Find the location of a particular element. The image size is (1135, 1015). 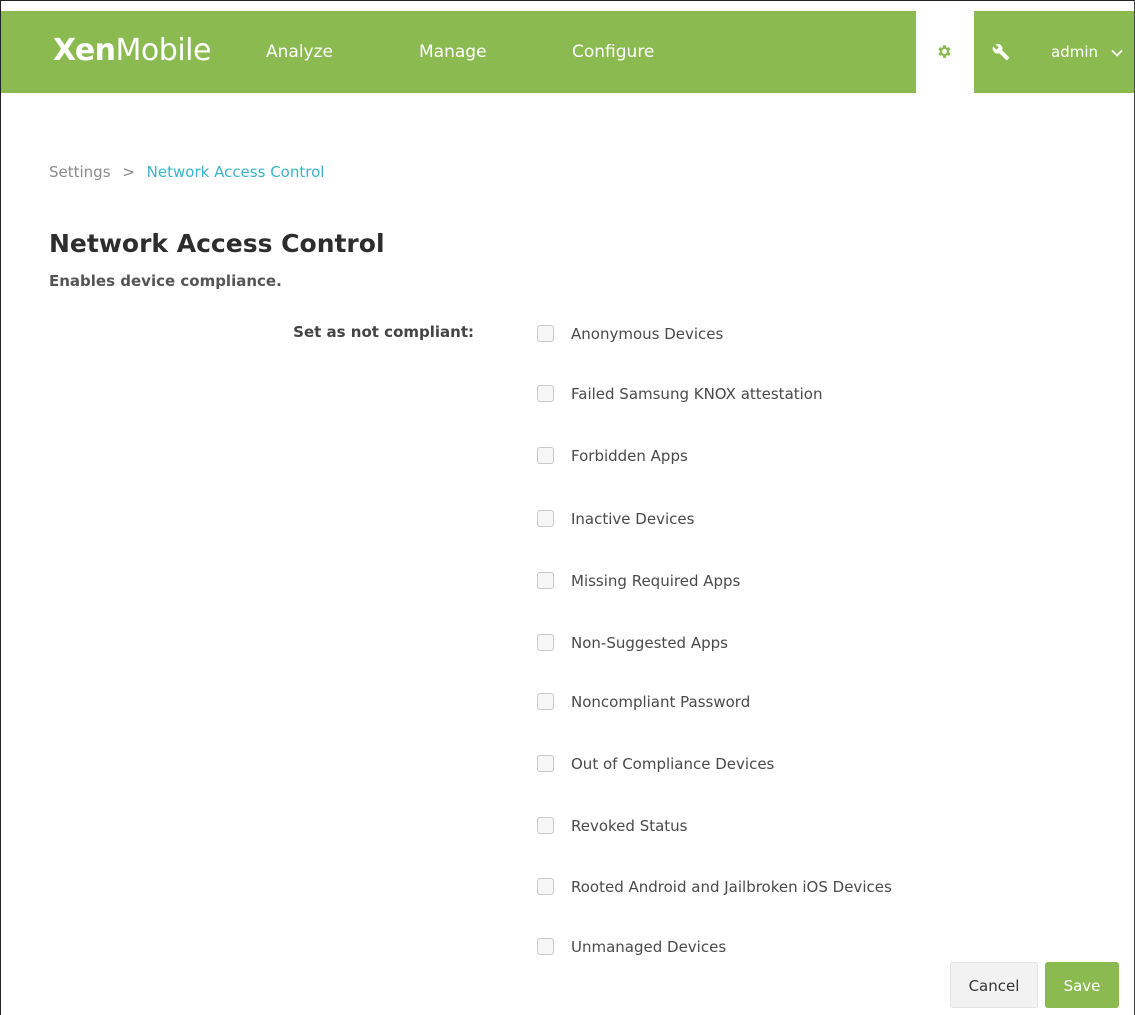

option-revoked-status: Revoked Status is located at coordinates (747, 826).